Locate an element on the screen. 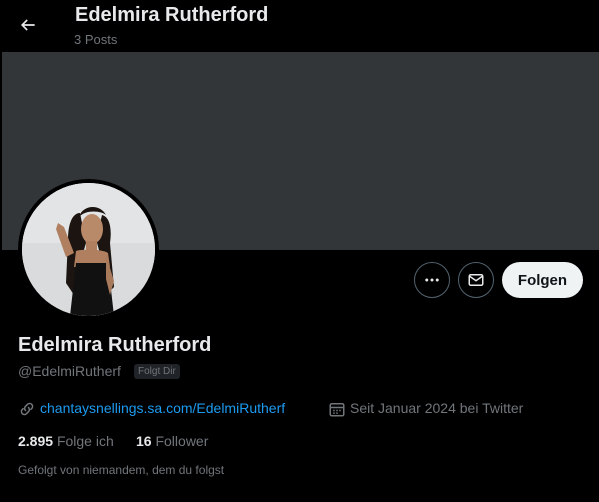 The height and width of the screenshot is (502, 599). following-label: Folge ich is located at coordinates (85, 441).